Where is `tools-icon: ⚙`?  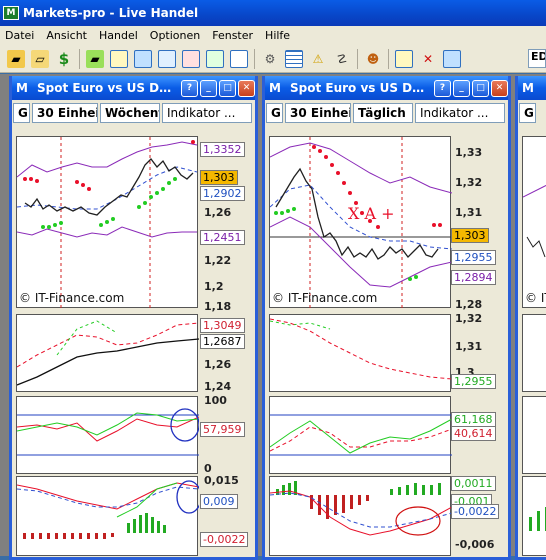
tools-icon: ⚙ is located at coordinates (270, 59).